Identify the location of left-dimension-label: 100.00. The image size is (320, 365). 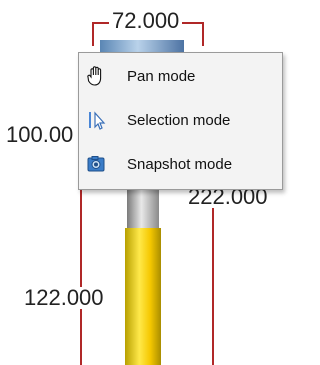
(40, 134).